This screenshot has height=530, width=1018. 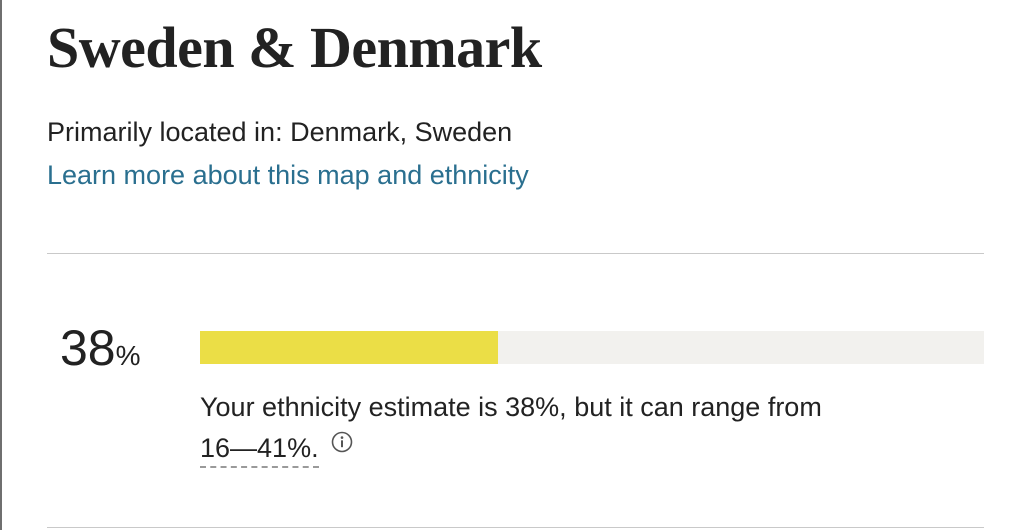 What do you see at coordinates (88, 348) in the screenshot?
I see `percentage-value: 38` at bounding box center [88, 348].